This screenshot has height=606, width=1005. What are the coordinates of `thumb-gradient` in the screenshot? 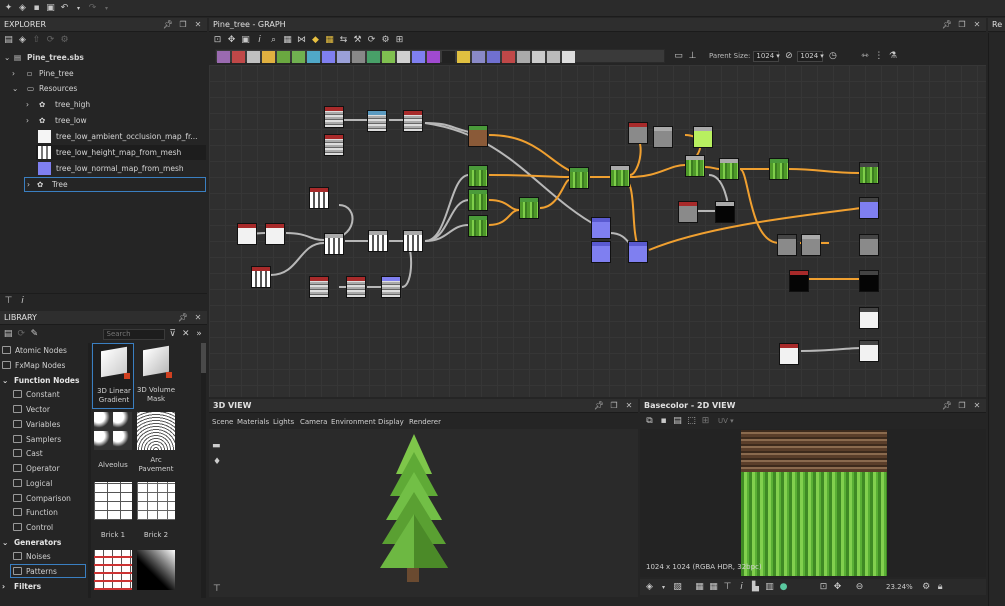 It's located at (156, 570).